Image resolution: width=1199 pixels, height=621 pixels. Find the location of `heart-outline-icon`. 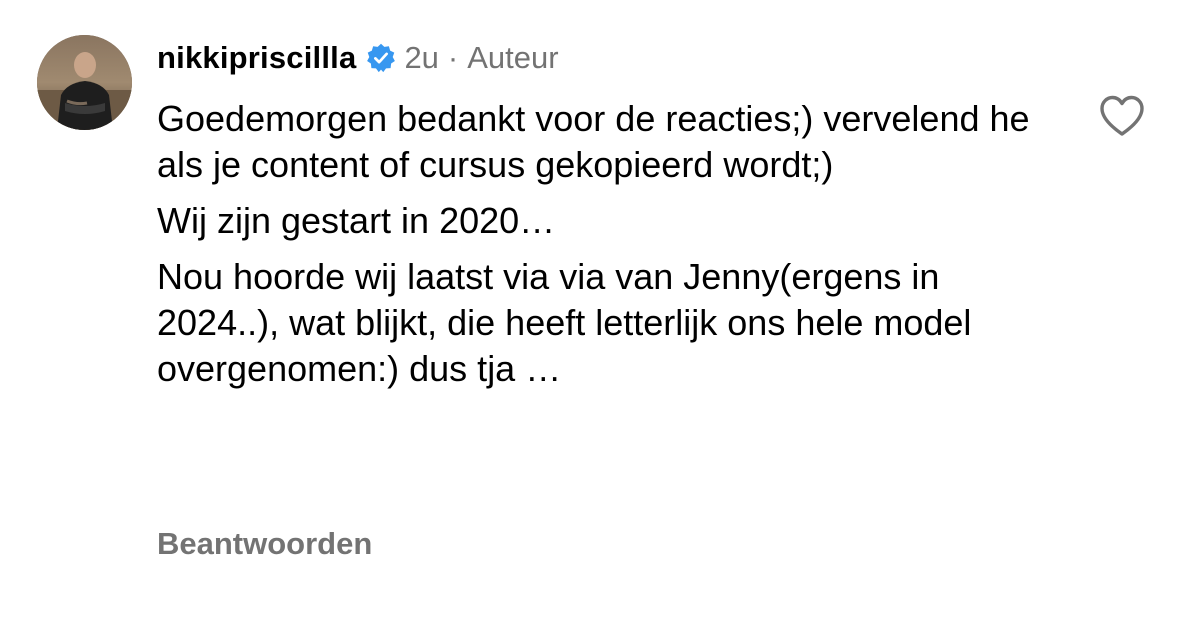

heart-outline-icon is located at coordinates (1122, 116).